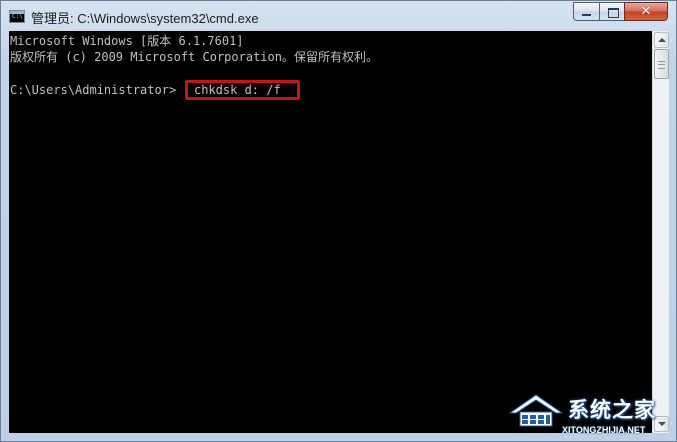 This screenshot has width=677, height=442. I want to click on house-logo-icon, so click(536, 410).